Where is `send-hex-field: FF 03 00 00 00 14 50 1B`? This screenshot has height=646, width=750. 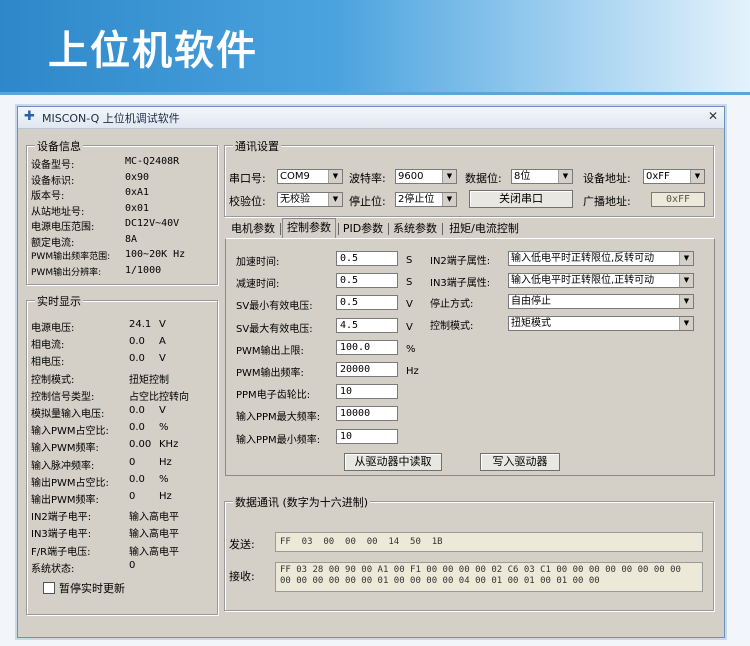
send-hex-field: FF 03 00 00 00 14 50 1B is located at coordinates (489, 542).